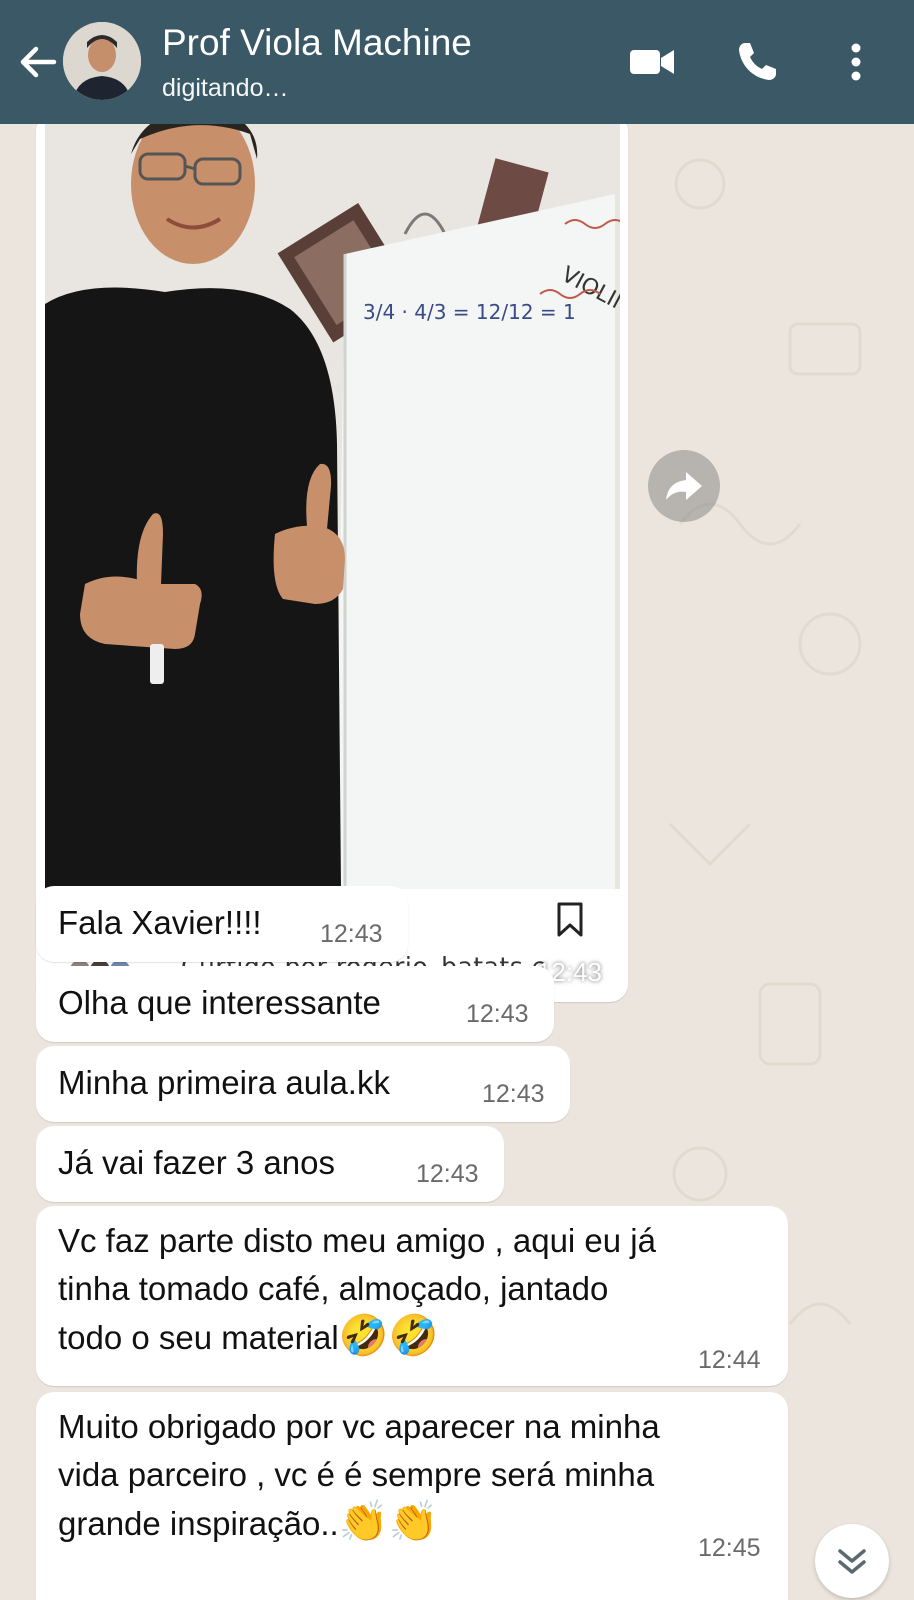 The image size is (914, 1600). I want to click on message-bubble: Olha que interessante 12:43, so click(295, 1004).